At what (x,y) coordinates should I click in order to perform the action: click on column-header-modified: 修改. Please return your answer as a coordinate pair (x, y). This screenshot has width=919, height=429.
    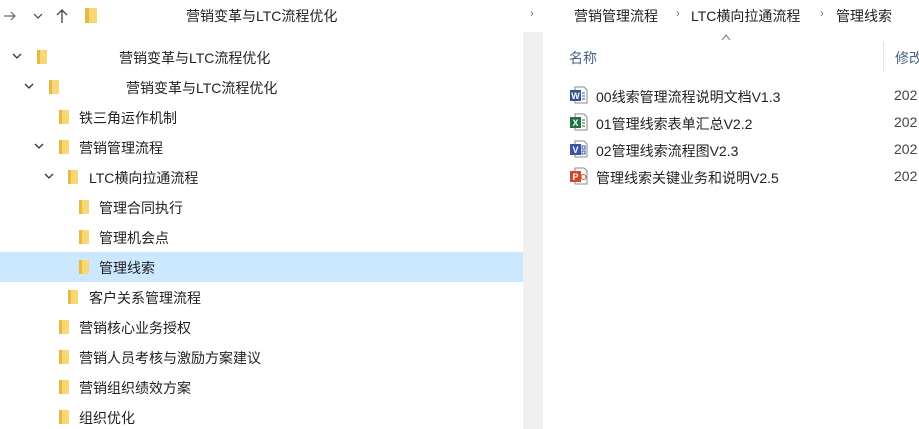
    Looking at the image, I should click on (907, 58).